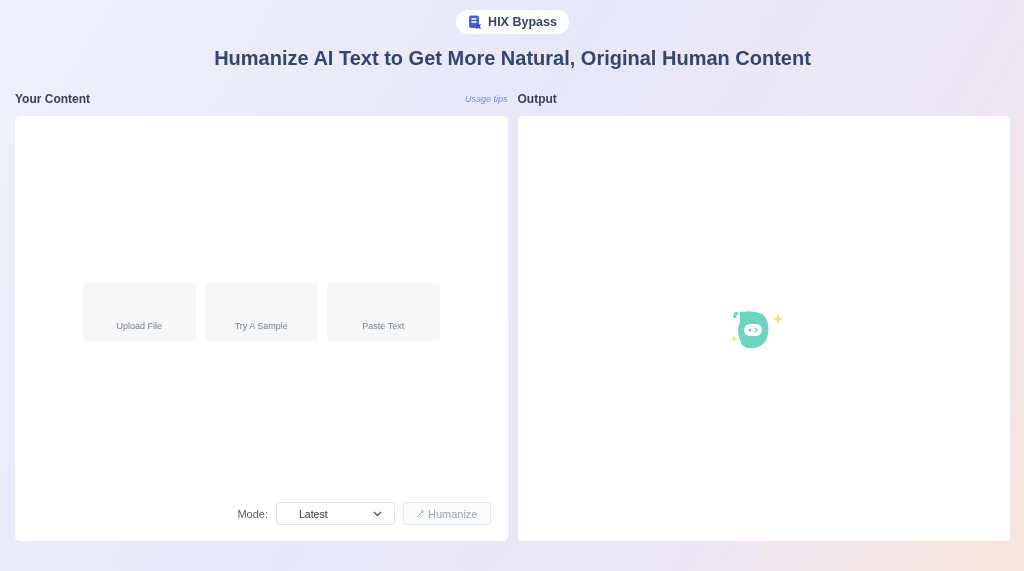  I want to click on usage-tips-link: Usage tips, so click(486, 99).